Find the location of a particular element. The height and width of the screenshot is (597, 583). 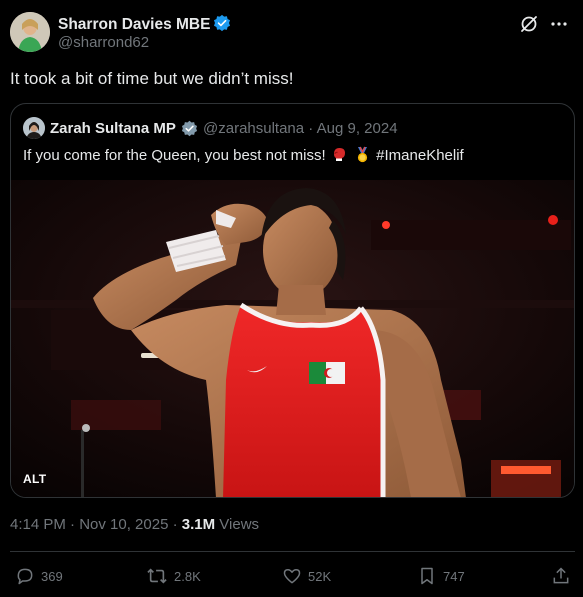

quoted-meta: @zarahsultana · Aug 9, 2024 is located at coordinates (300, 128).